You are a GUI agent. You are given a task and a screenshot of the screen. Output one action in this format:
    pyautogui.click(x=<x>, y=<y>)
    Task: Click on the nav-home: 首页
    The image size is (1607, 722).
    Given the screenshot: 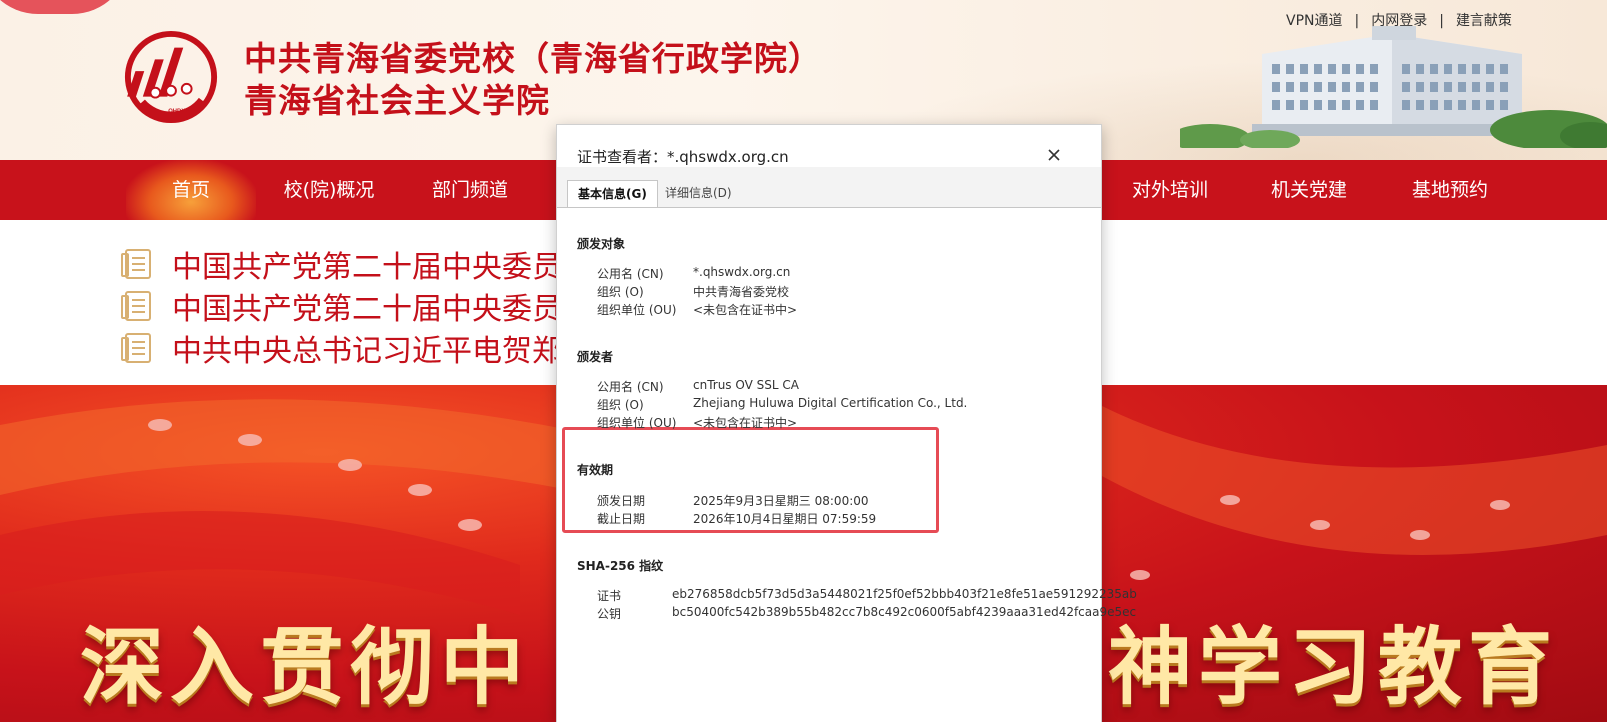 What is the action you would take?
    pyautogui.click(x=191, y=190)
    